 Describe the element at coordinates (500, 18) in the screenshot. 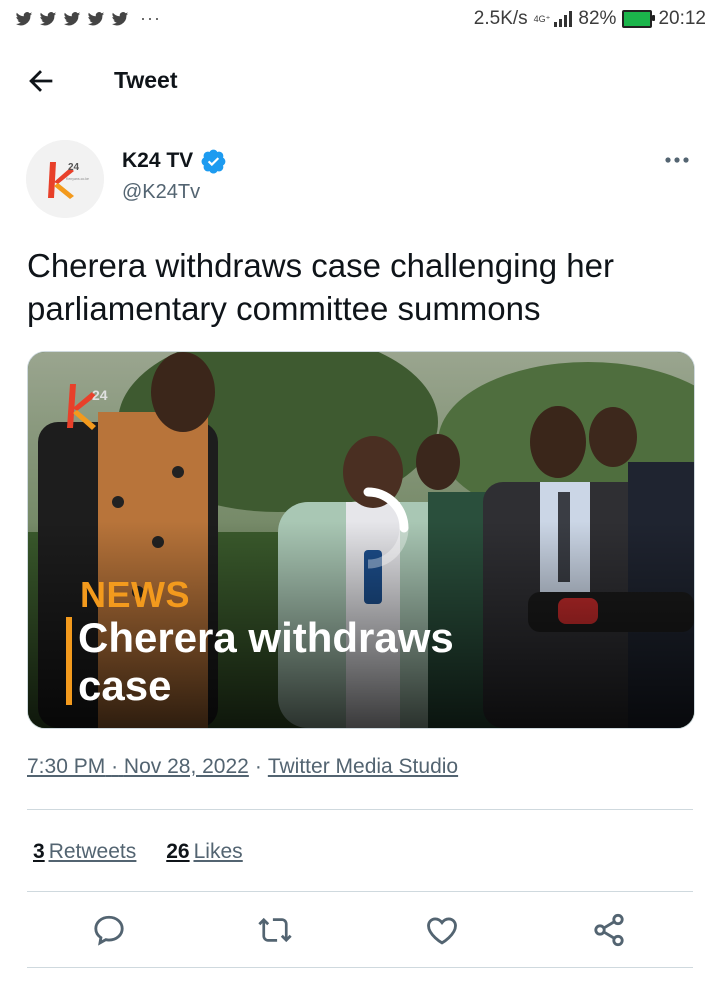

I see `network-speed: 2.5K/s` at that location.